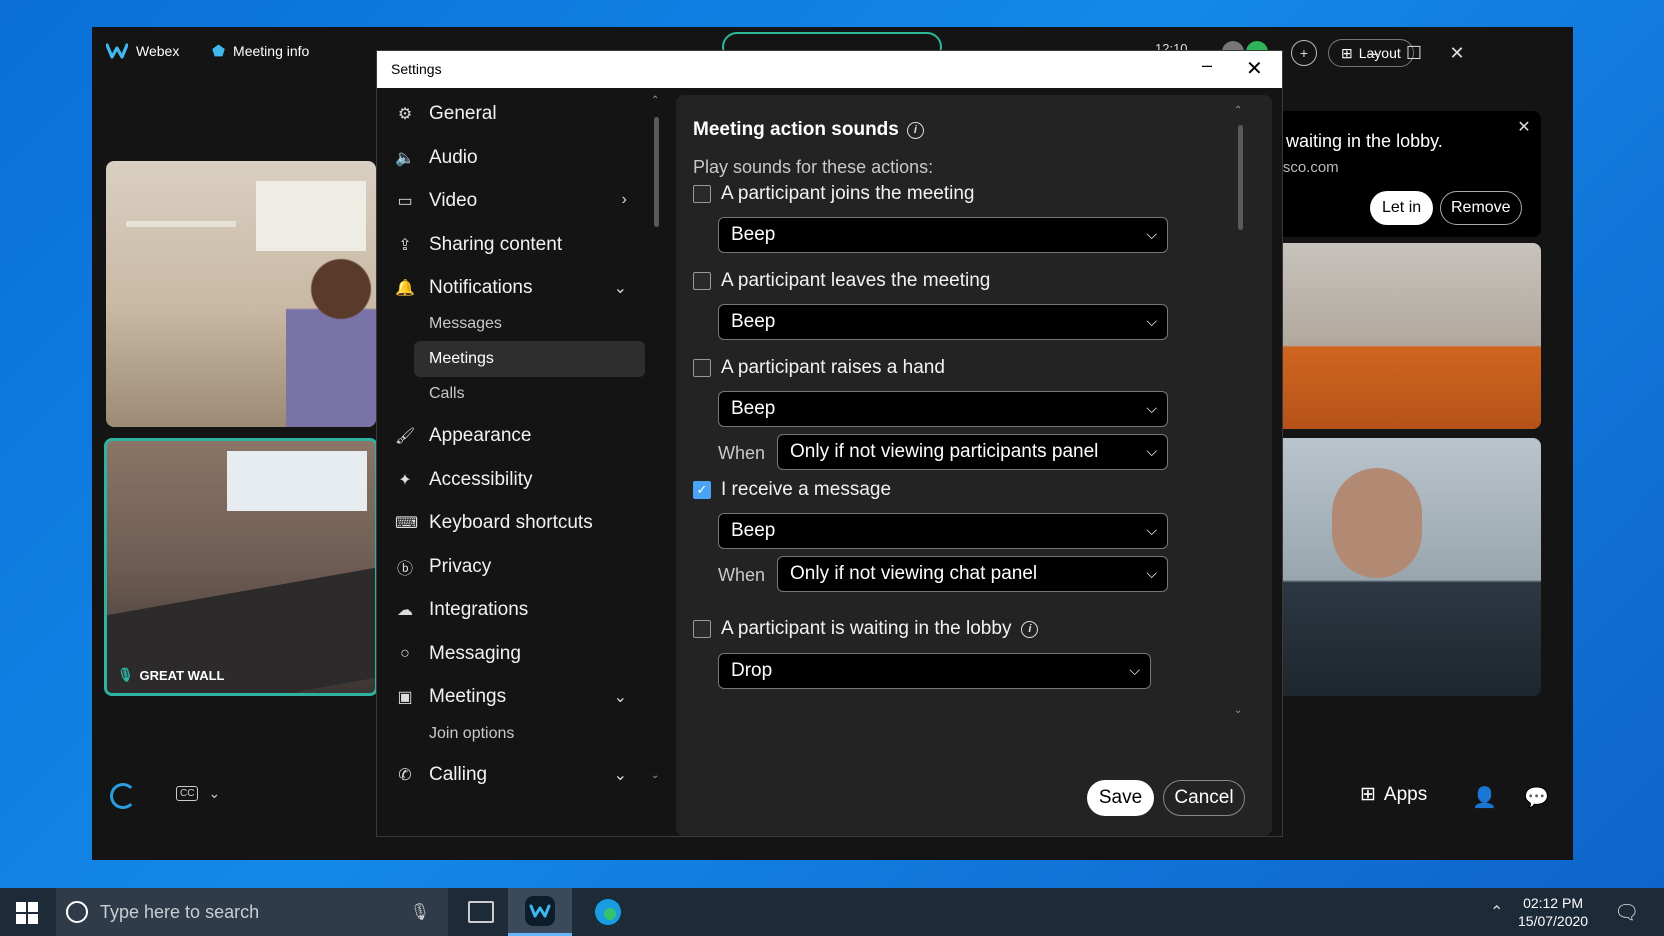 This screenshot has height=936, width=1664. Describe the element at coordinates (123, 796) in the screenshot. I see `assistant-icon` at that location.